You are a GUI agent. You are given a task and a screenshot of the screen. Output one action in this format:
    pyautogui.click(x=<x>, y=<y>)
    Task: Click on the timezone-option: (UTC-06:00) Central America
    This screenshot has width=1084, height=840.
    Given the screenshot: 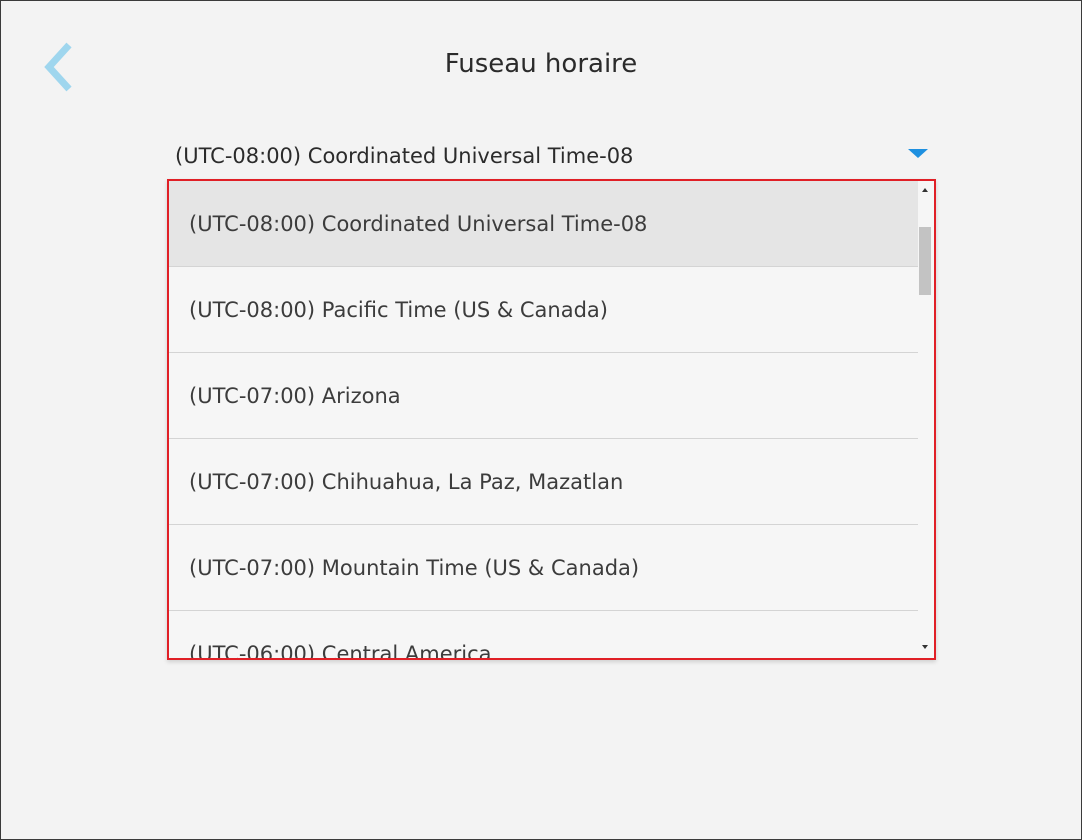 What is the action you would take?
    pyautogui.click(x=543, y=634)
    